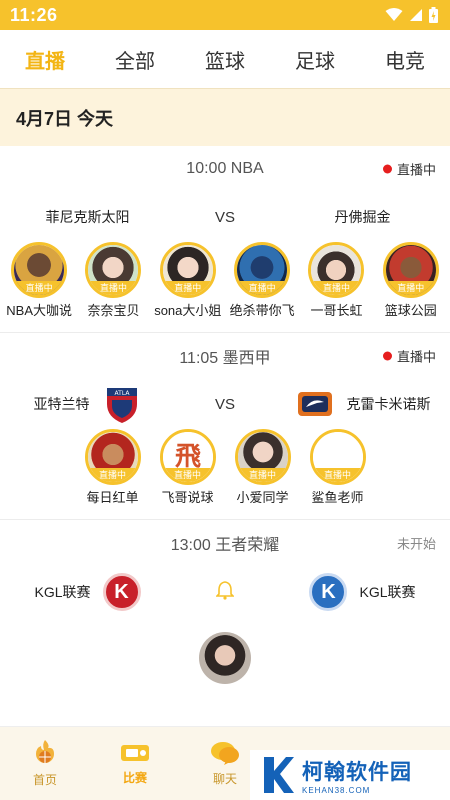 This screenshot has width=450, height=800. What do you see at coordinates (44, 780) in the screenshot?
I see `nav-home-label: 首页` at bounding box center [44, 780].